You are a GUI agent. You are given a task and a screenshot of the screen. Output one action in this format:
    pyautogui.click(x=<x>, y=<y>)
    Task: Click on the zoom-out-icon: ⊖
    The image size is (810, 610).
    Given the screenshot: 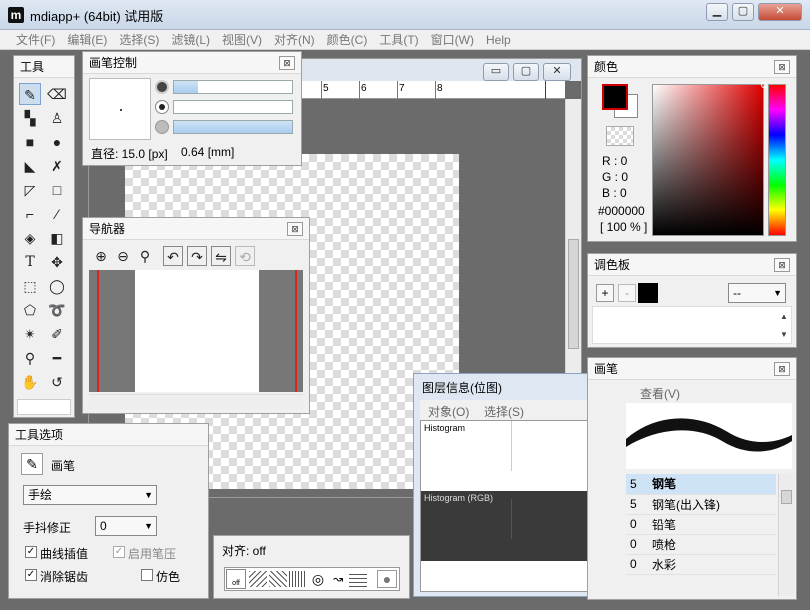 What is the action you would take?
    pyautogui.click(x=123, y=256)
    